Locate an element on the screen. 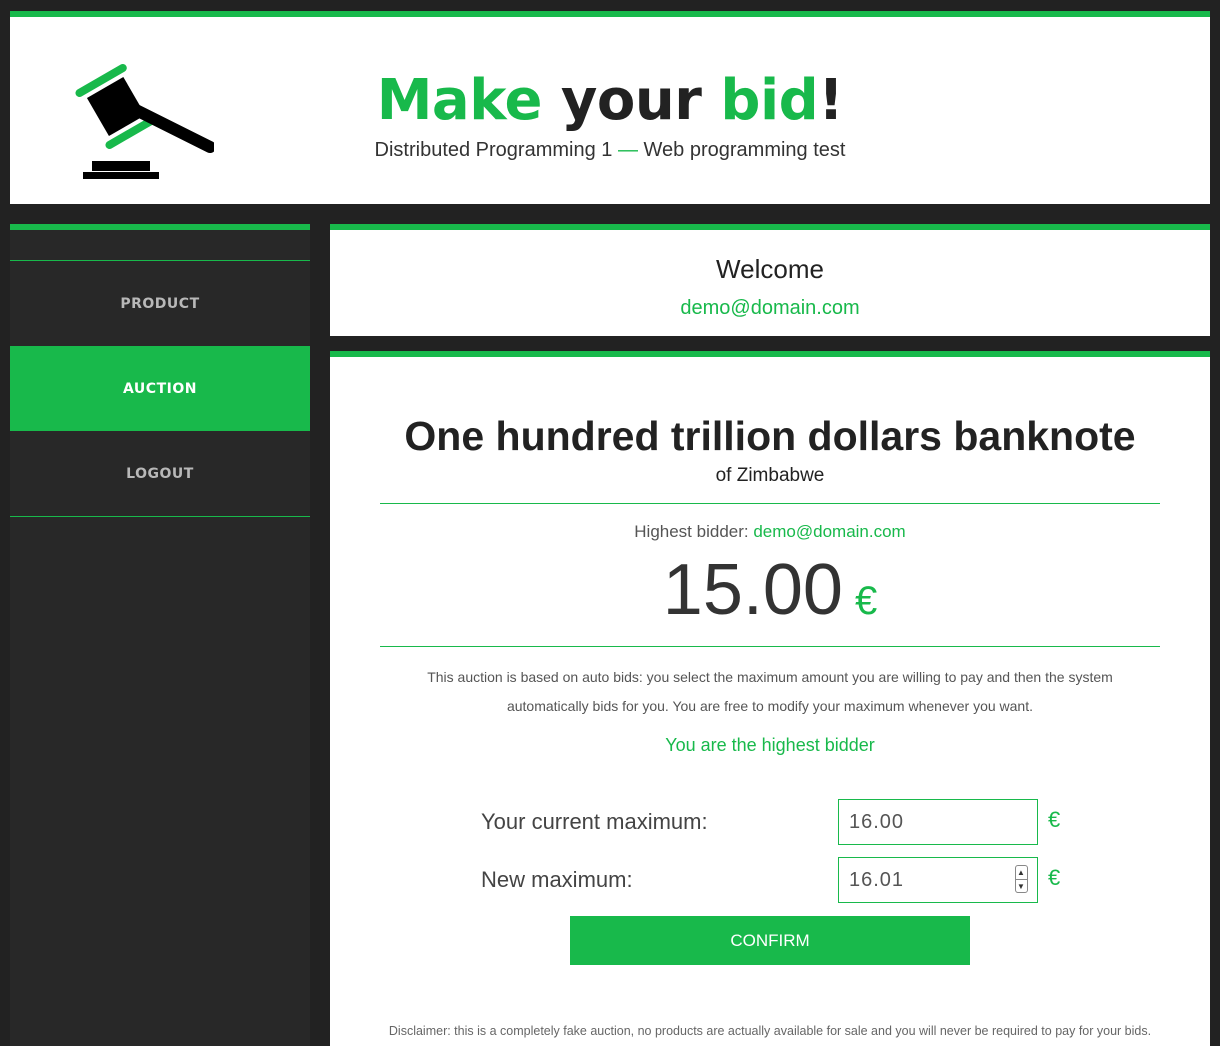 The width and height of the screenshot is (1220, 1046). sidebar-divider is located at coordinates (160, 516).